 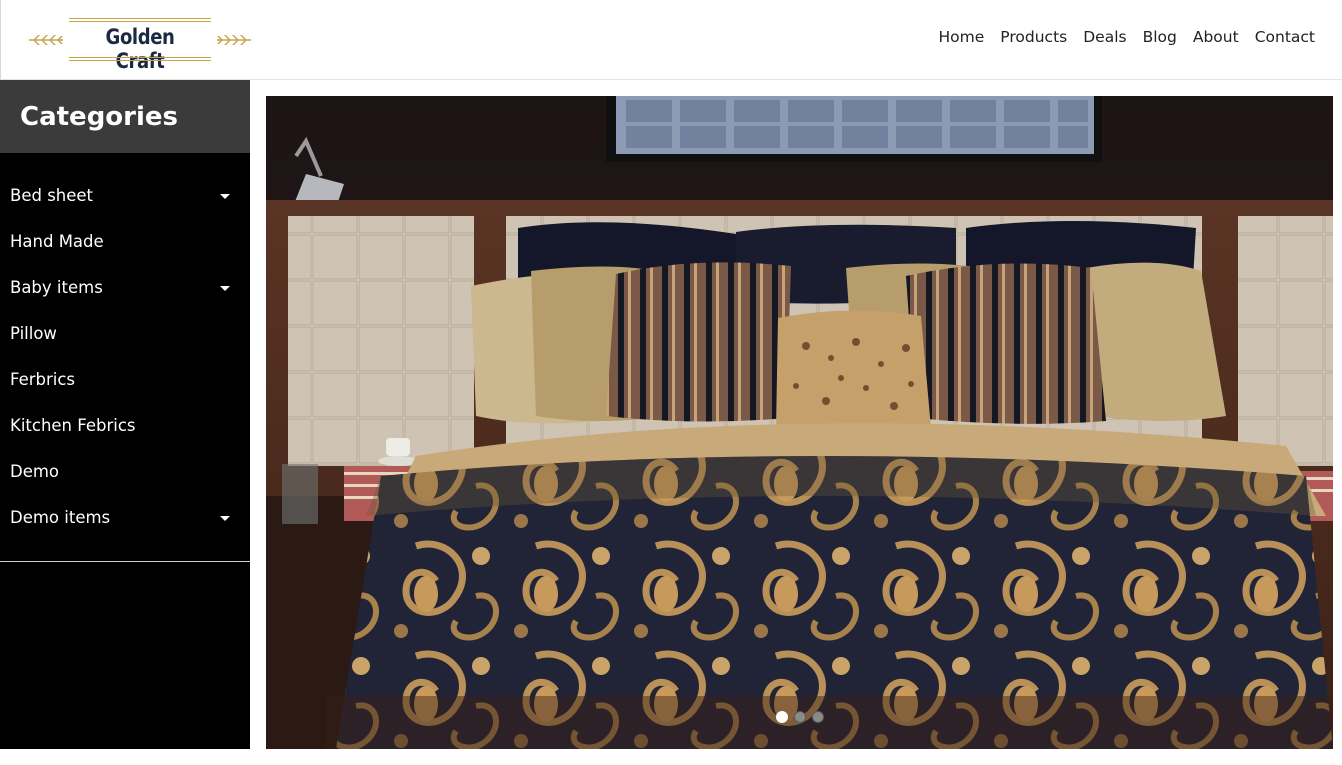 I want to click on category-kitchen-febrics: Kitchen Febrics, so click(x=125, y=426).